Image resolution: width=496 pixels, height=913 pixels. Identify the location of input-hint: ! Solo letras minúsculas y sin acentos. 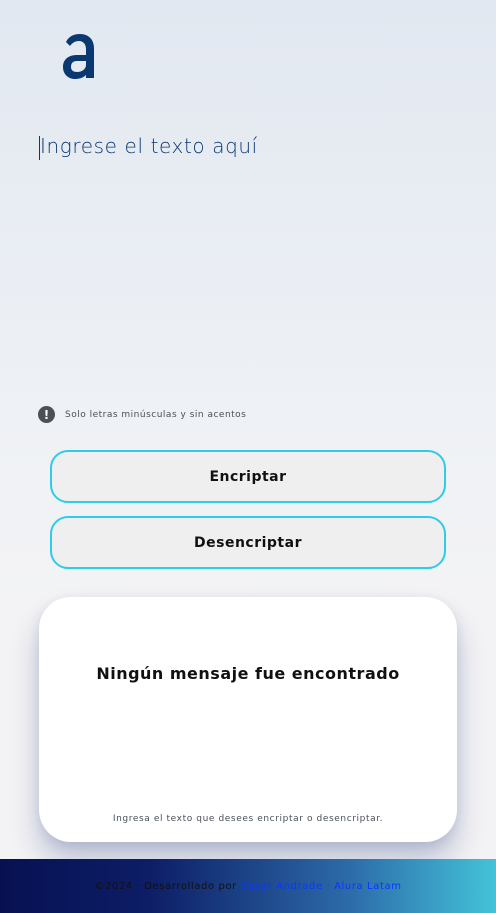
(142, 414).